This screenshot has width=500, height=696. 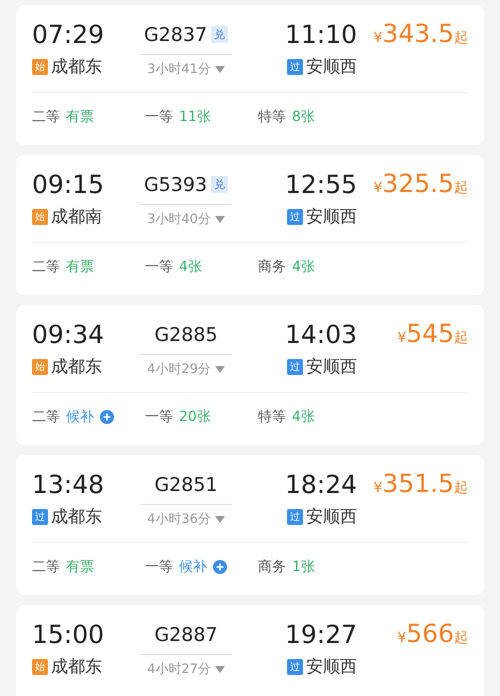 What do you see at coordinates (69, 335) in the screenshot?
I see `departure-time: 09:34` at bounding box center [69, 335].